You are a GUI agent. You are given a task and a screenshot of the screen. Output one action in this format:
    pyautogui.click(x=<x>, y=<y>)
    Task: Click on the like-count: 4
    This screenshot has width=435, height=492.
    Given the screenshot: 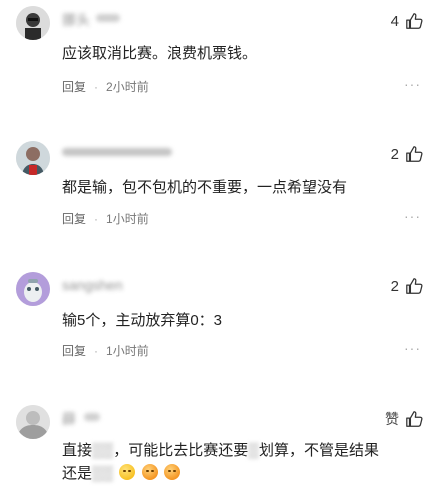 What is the action you would take?
    pyautogui.click(x=394, y=21)
    